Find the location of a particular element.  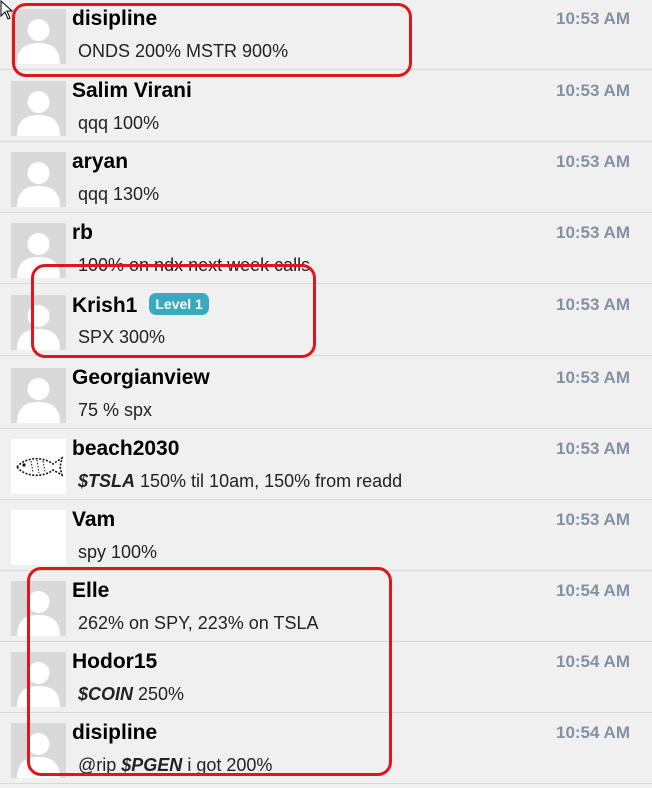

message-segment: 75 % spx is located at coordinates (115, 410).